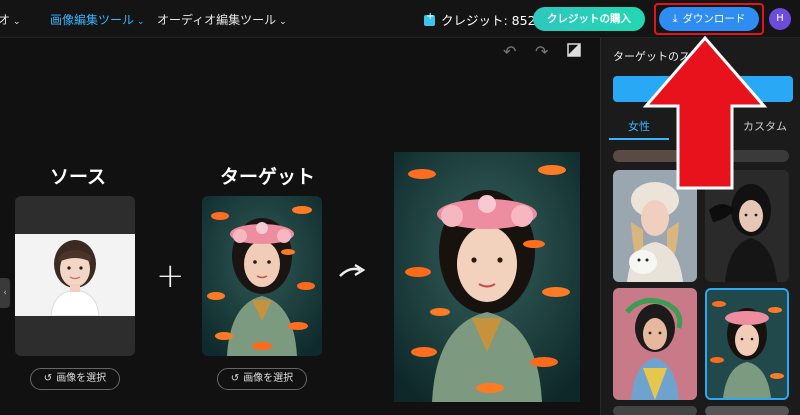 This screenshot has height=415, width=800. What do you see at coordinates (170, 276) in the screenshot?
I see `plus-icon: +` at bounding box center [170, 276].